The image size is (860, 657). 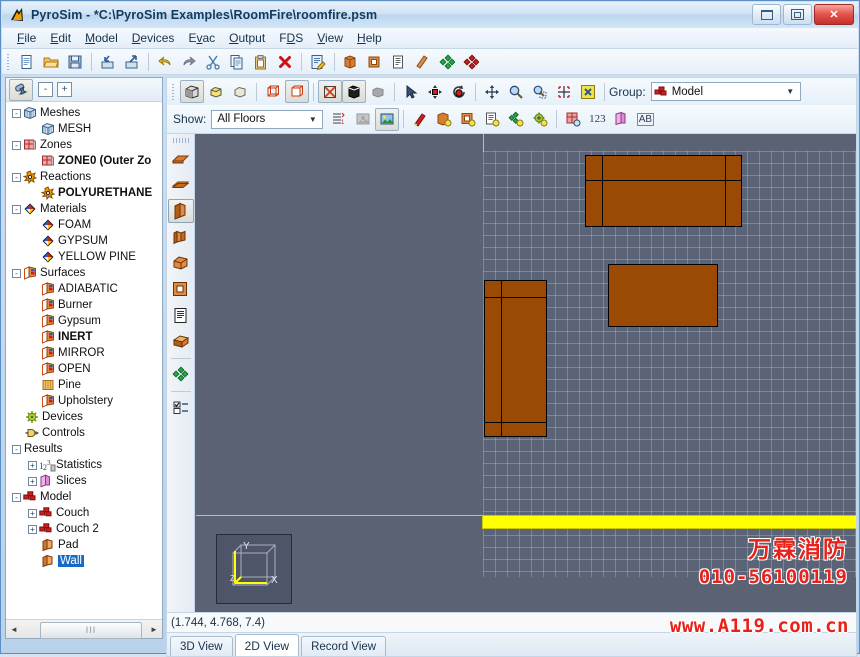 What do you see at coordinates (85, 513) in the screenshot?
I see `tree-node: + Couch` at bounding box center [85, 513].